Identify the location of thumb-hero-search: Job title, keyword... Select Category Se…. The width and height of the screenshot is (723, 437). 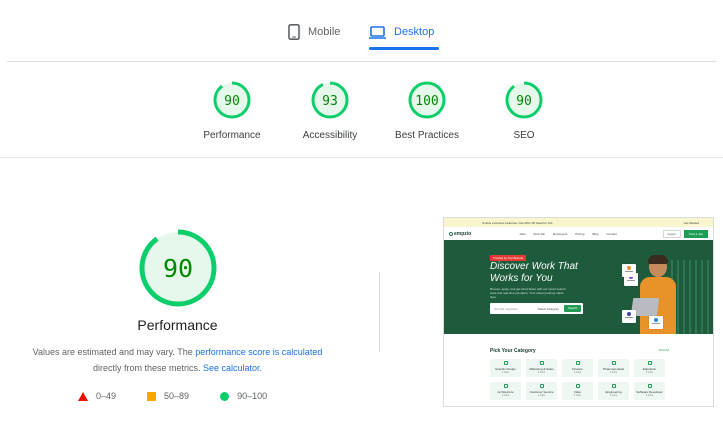
(536, 308).